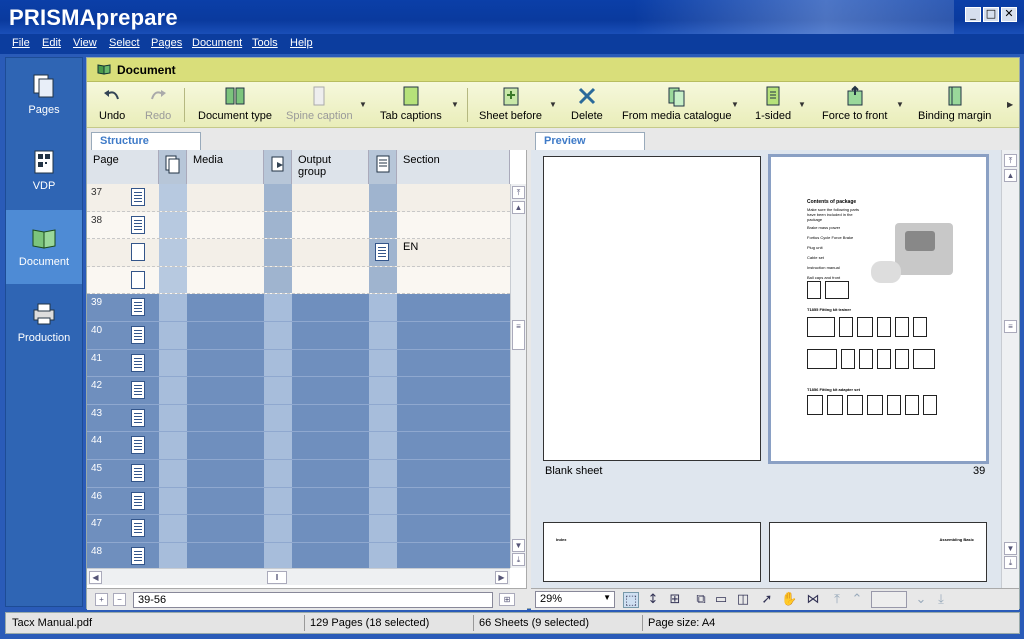 This screenshot has width=1024, height=639. I want to click on table-row: EN, so click(298, 253).